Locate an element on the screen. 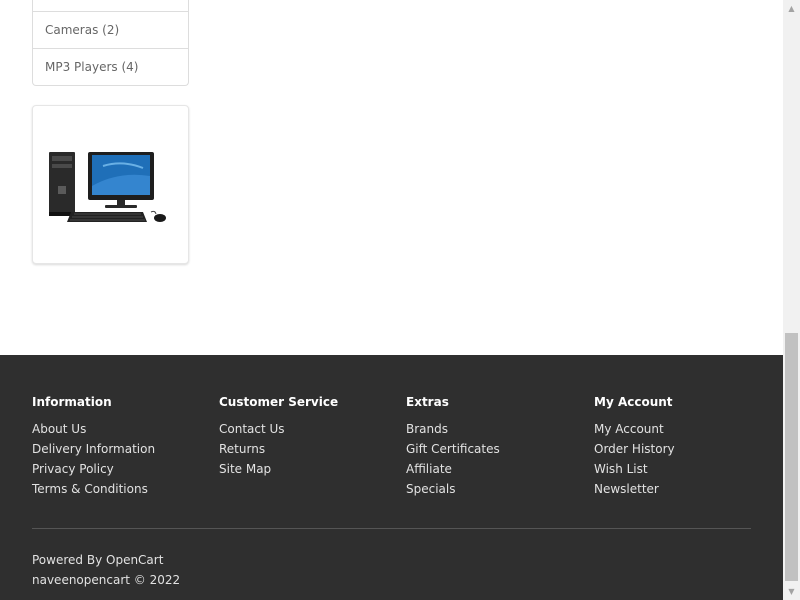 The width and height of the screenshot is (800, 600). footer-link-returns: Returns is located at coordinates (309, 449).